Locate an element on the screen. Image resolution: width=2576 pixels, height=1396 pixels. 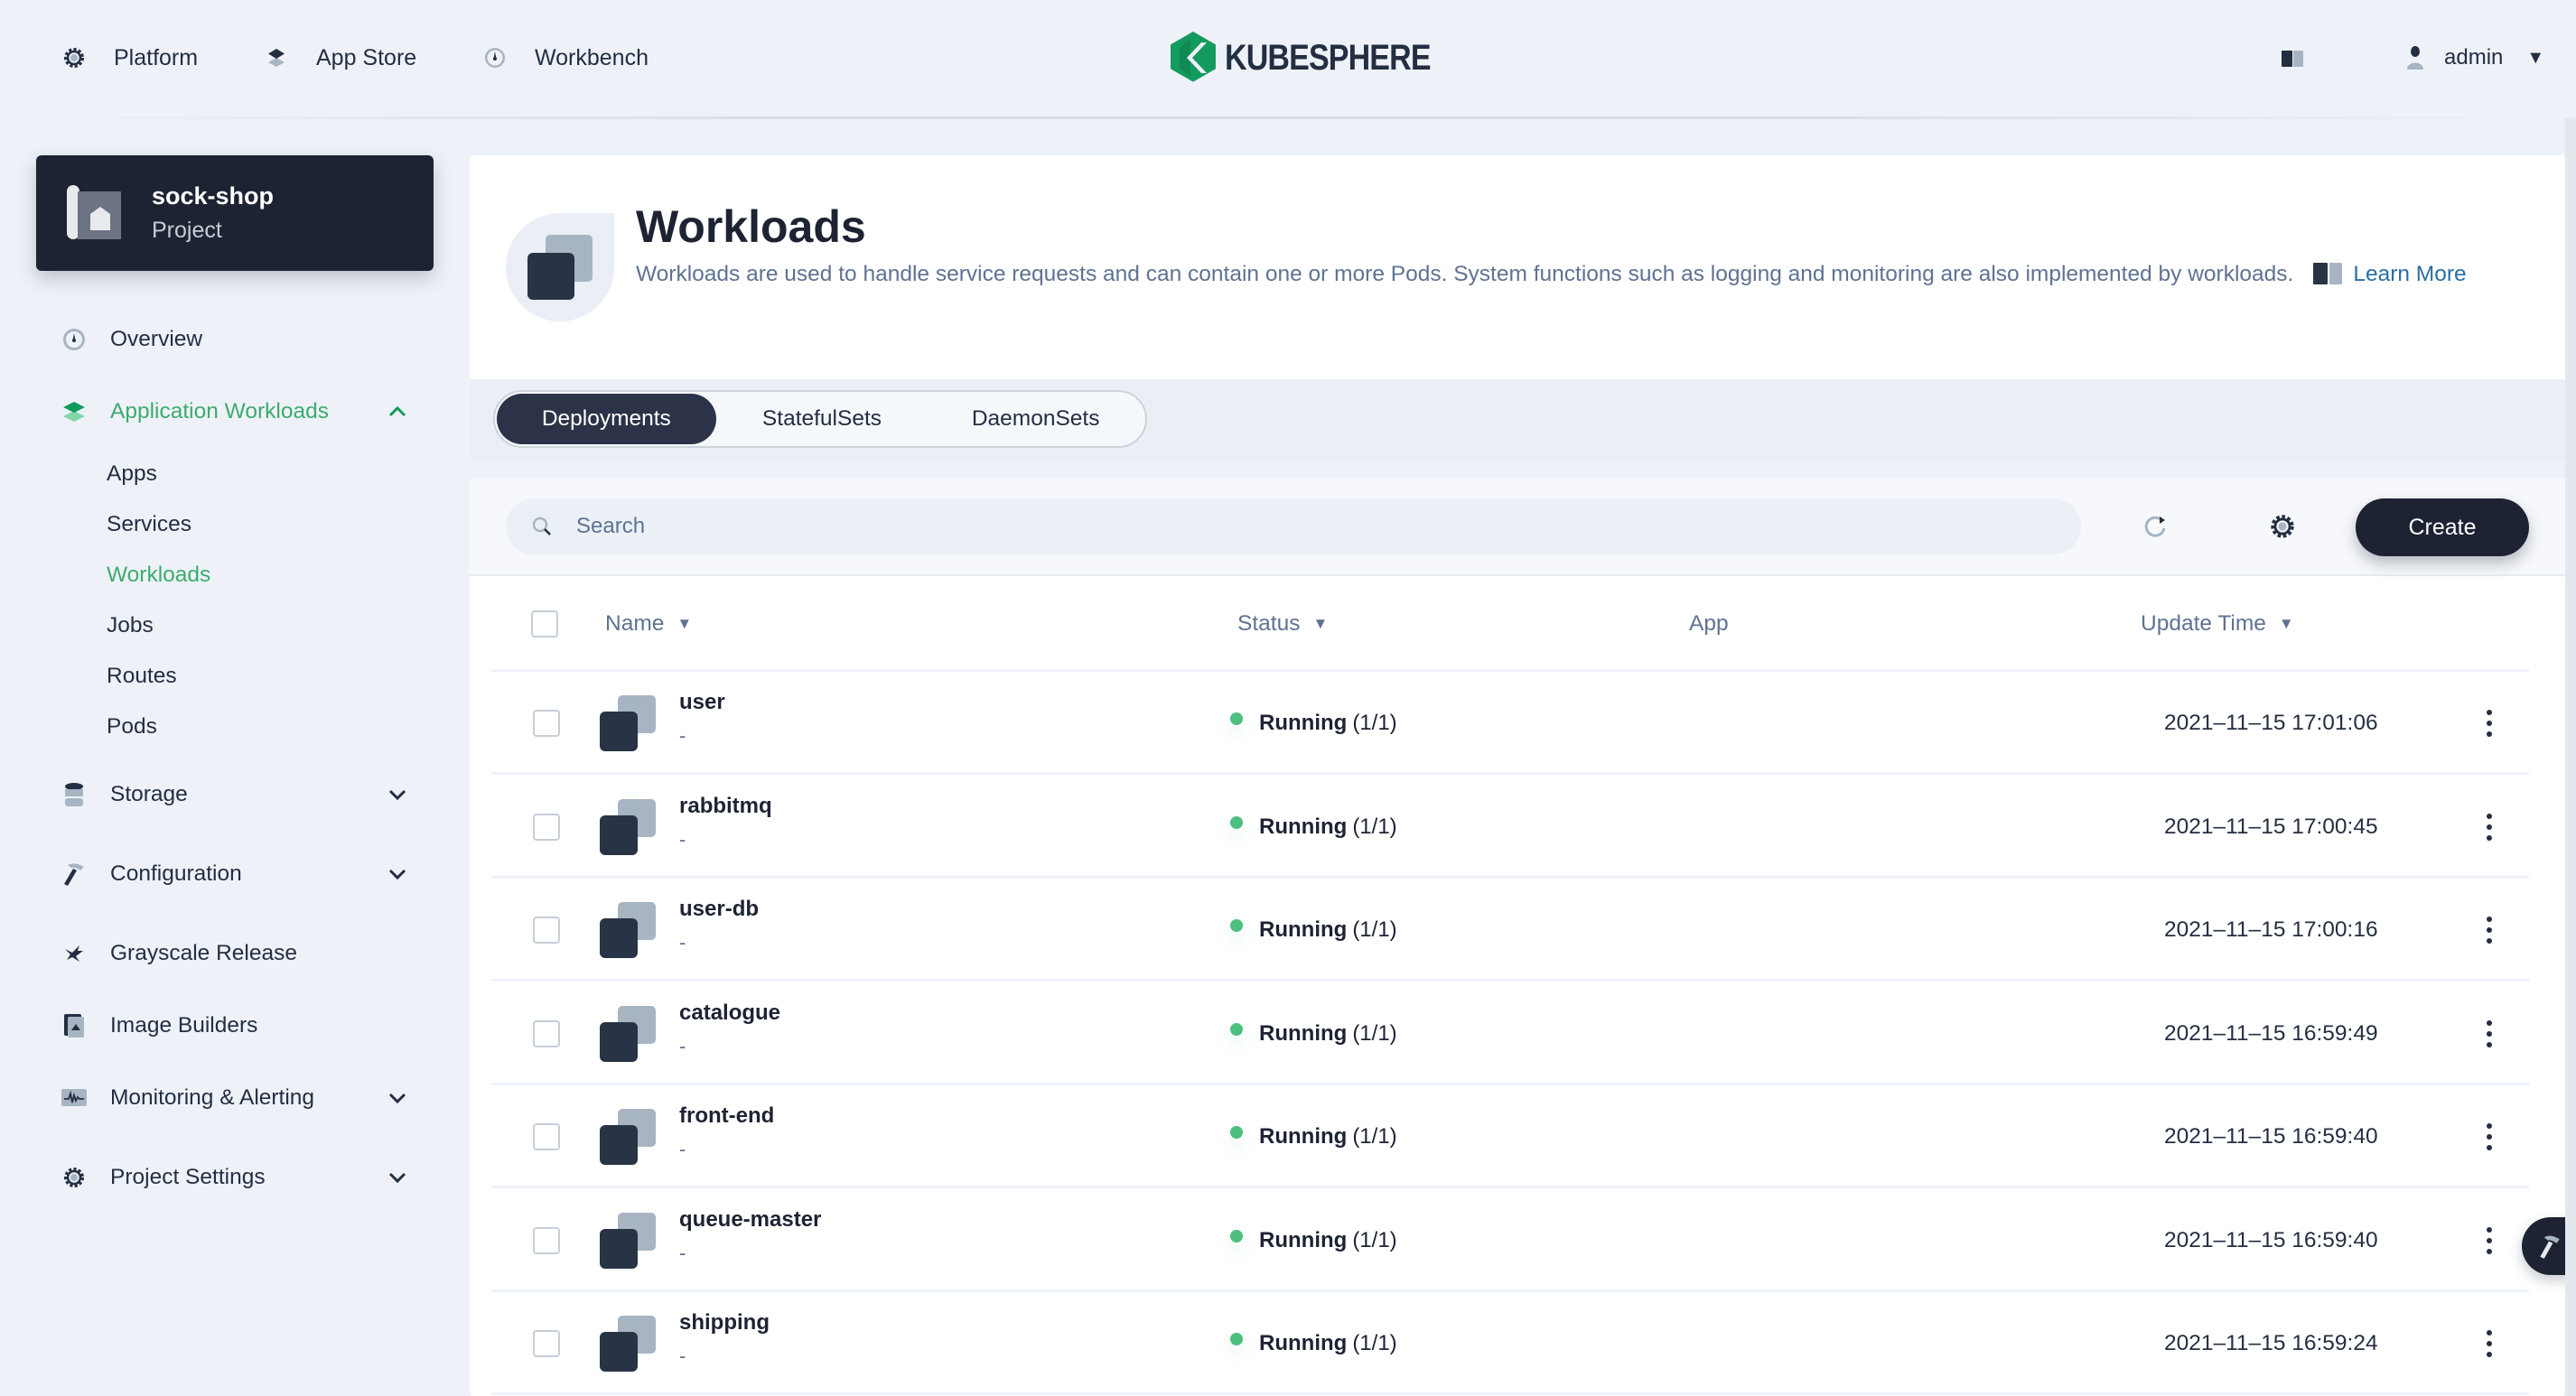
table-row: user - Running (1/1) 2021–11–15 17:01:06 is located at coordinates (1510, 723).